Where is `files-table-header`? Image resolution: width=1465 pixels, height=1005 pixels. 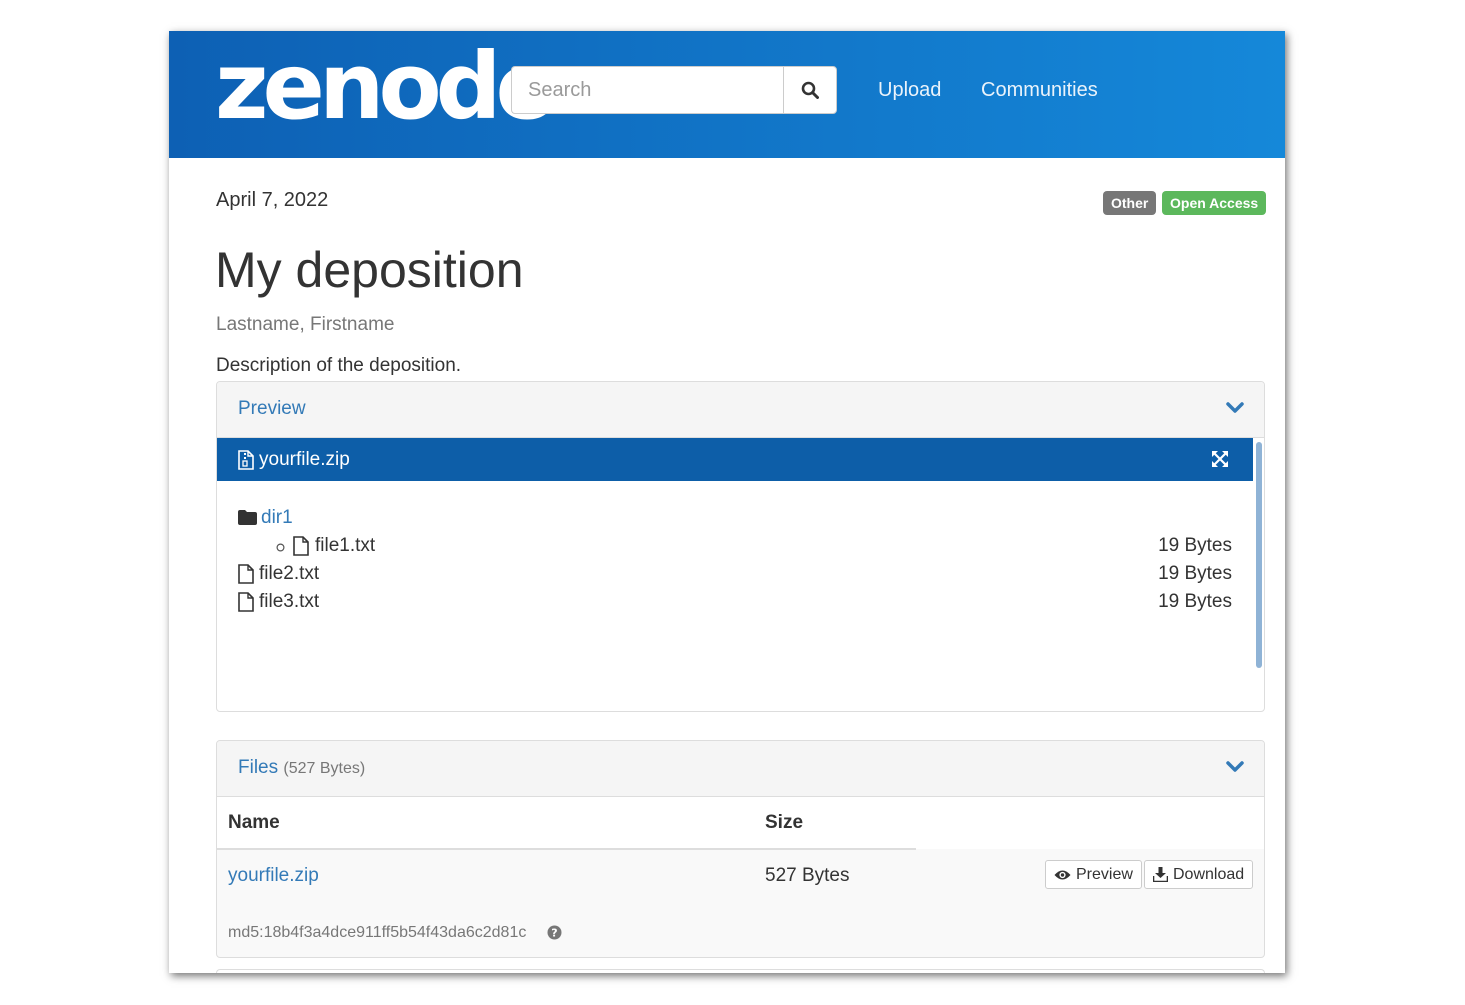 files-table-header is located at coordinates (740, 823).